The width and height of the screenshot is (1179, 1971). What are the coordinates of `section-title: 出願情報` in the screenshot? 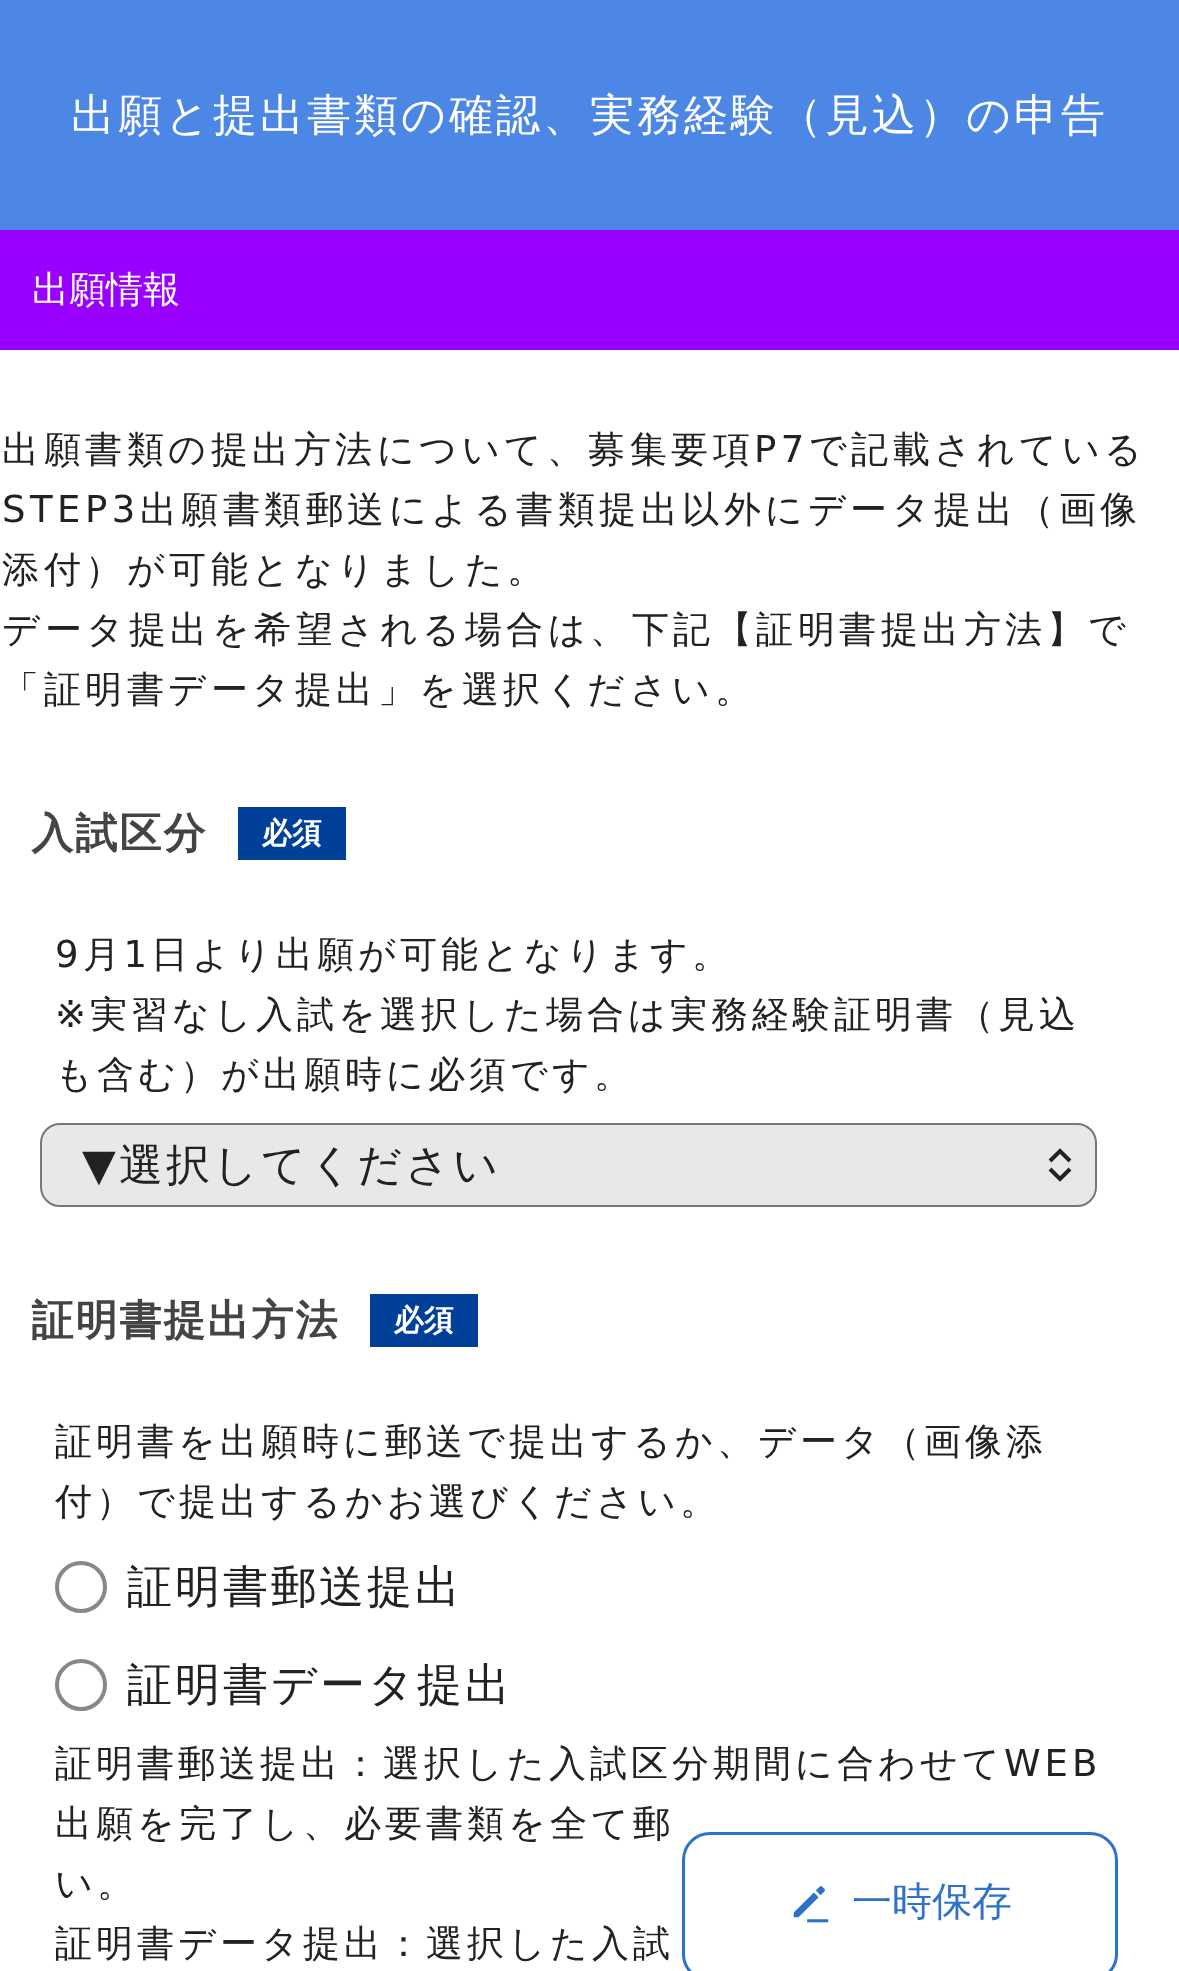 It's located at (106, 290).